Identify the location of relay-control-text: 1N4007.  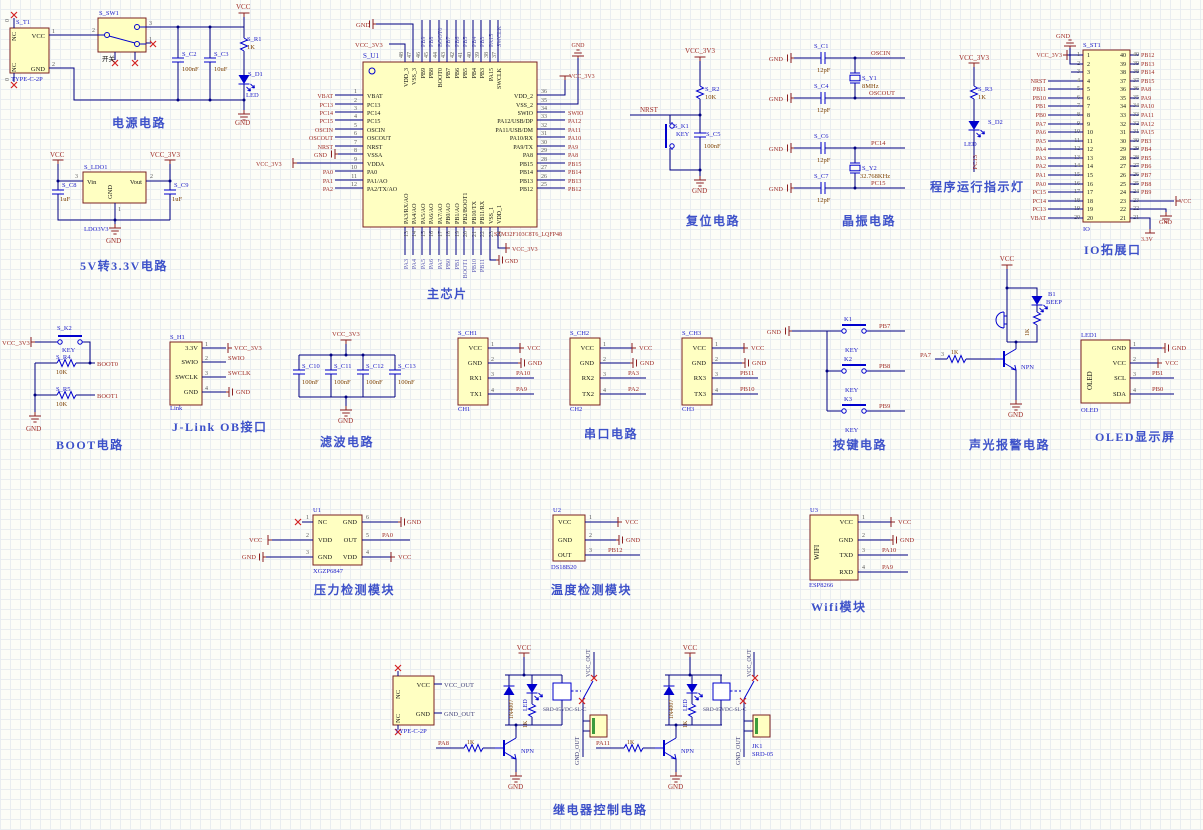
(672, 709).